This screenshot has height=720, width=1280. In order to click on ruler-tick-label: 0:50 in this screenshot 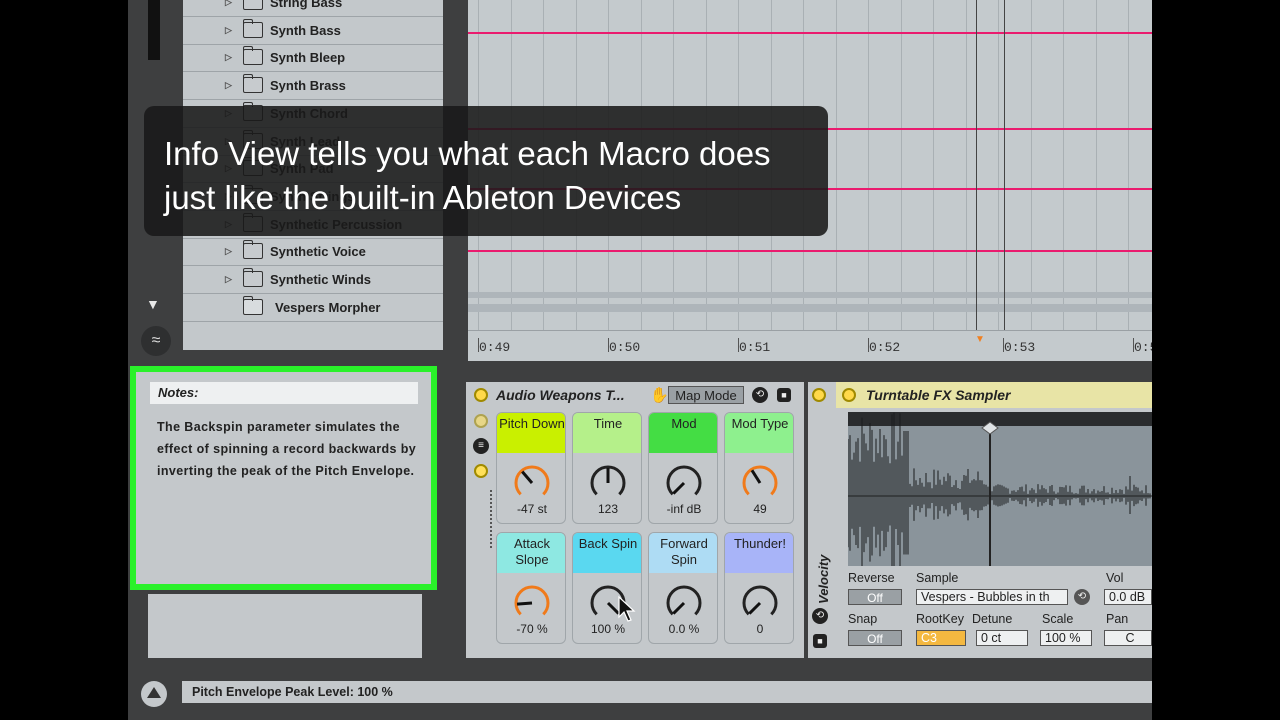, I will do `click(625, 347)`.